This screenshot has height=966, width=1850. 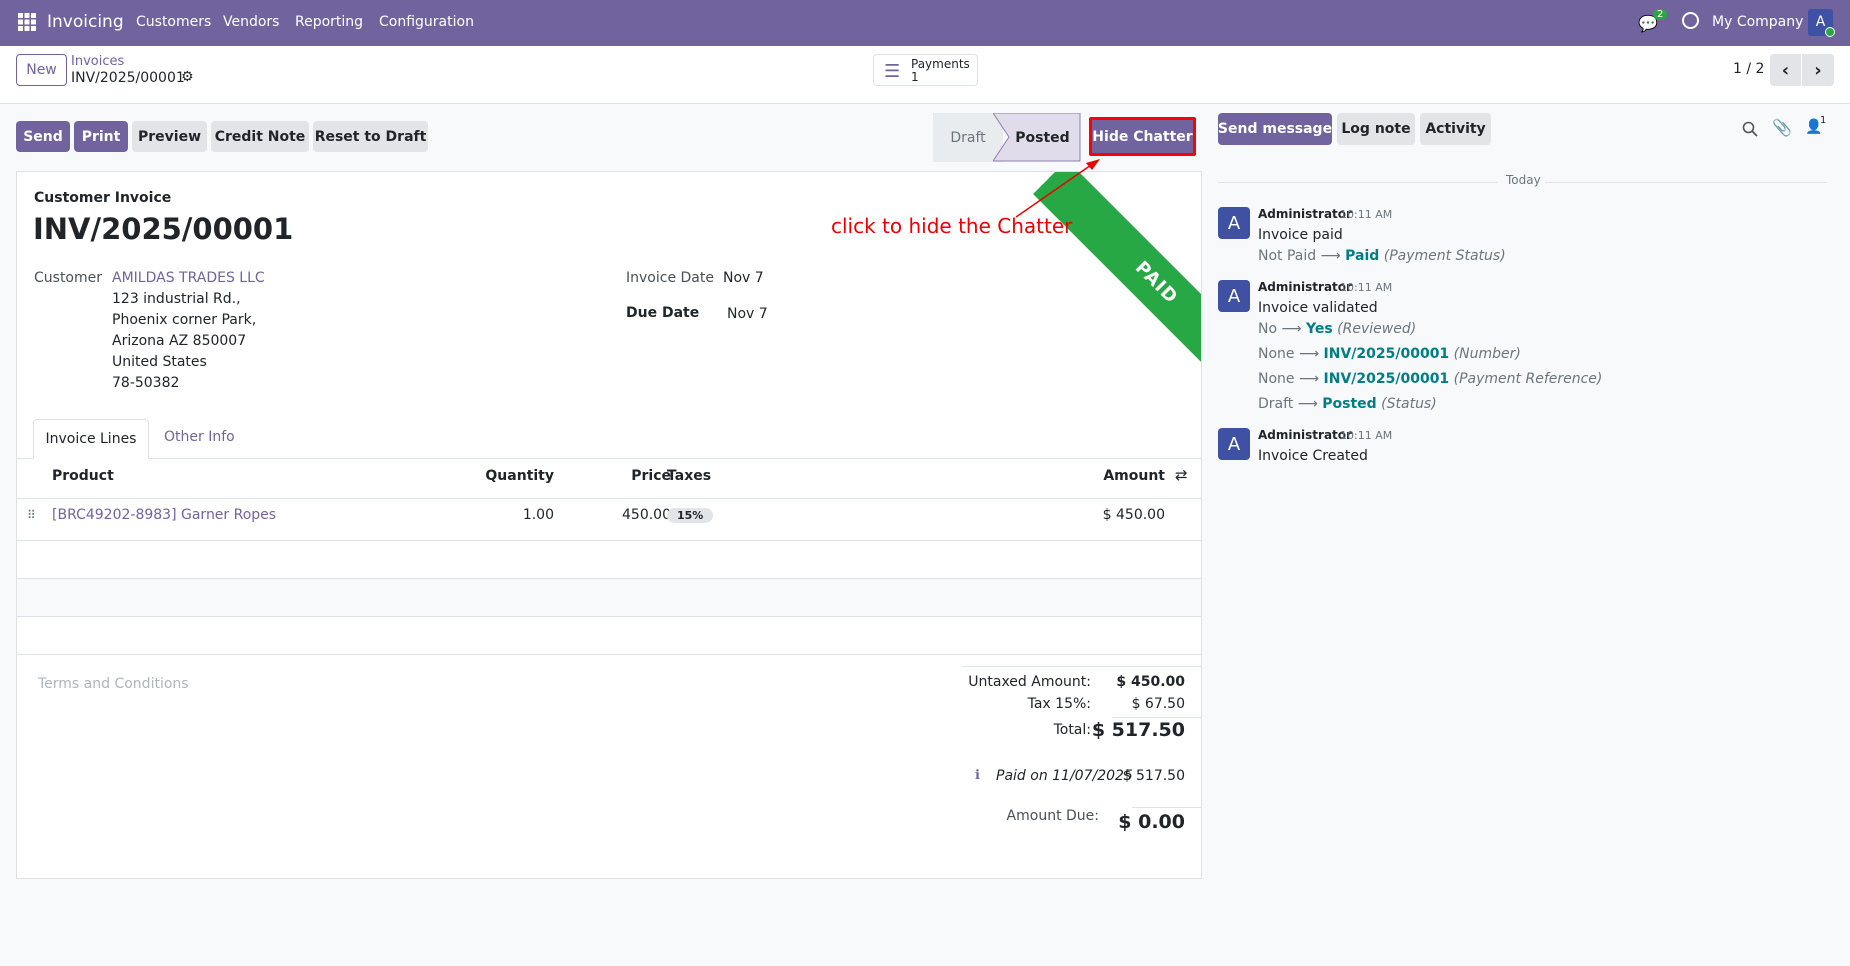 I want to click on breadcrumb-invoices: Invoices, so click(x=97, y=61).